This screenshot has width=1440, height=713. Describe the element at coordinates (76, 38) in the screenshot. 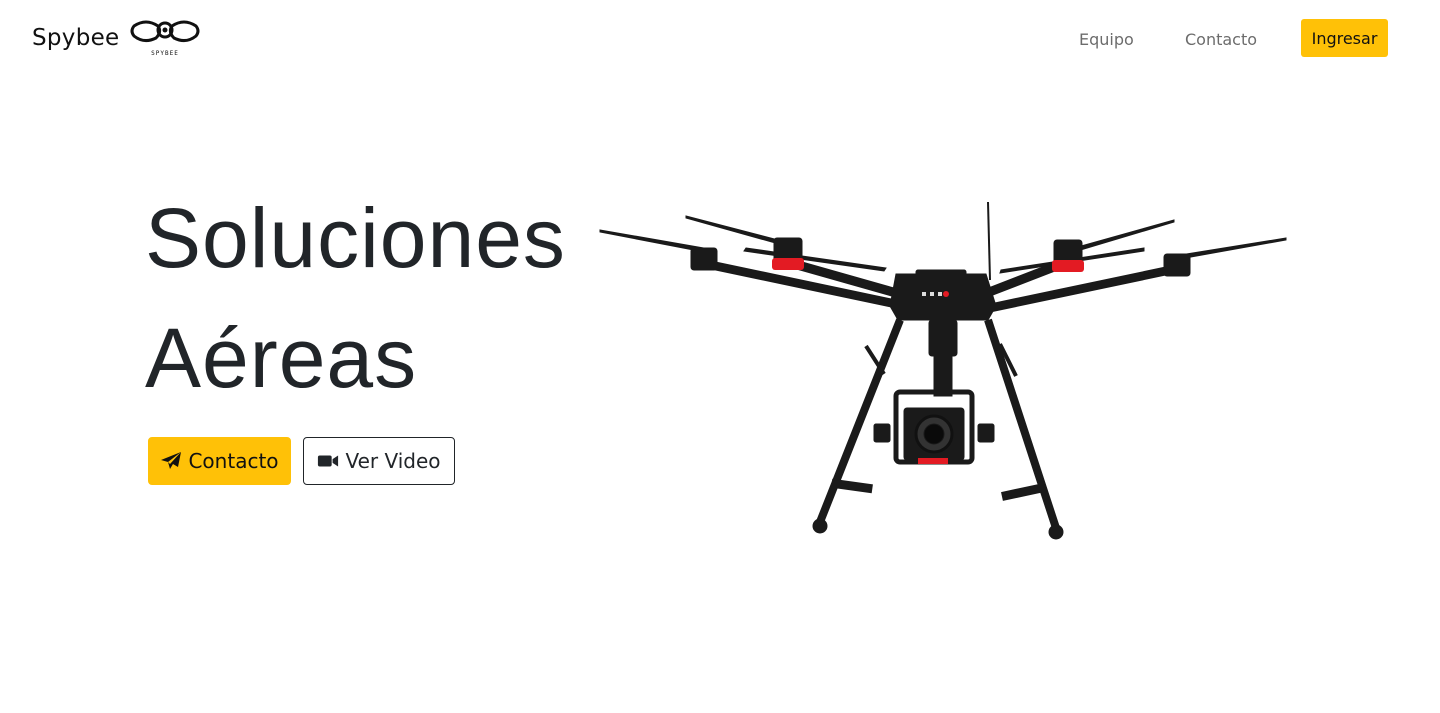

I see `brand-name: Spybee` at that location.